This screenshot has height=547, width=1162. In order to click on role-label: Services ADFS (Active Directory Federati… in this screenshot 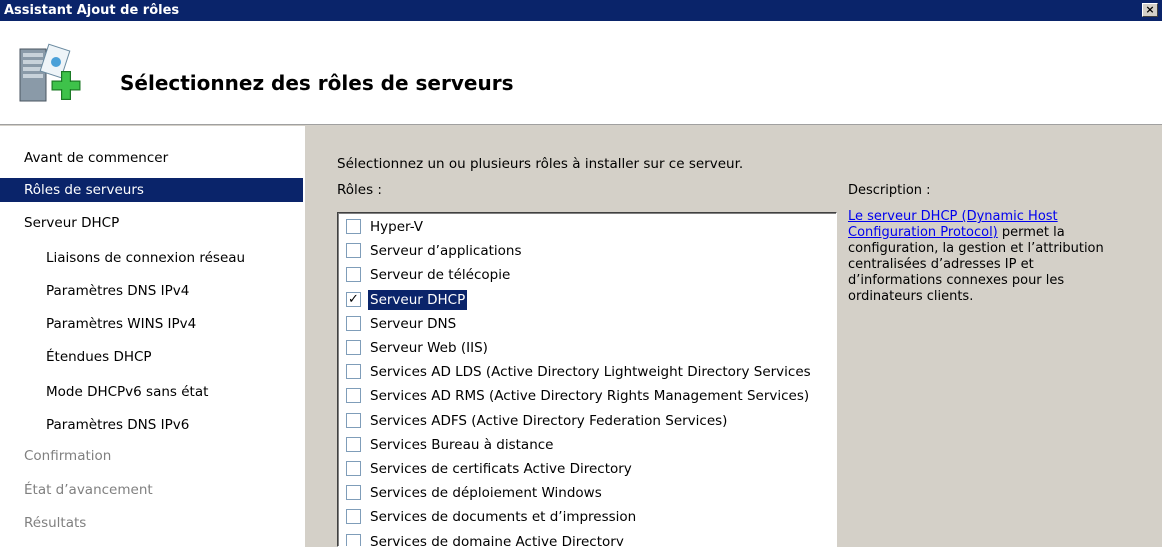, I will do `click(549, 420)`.